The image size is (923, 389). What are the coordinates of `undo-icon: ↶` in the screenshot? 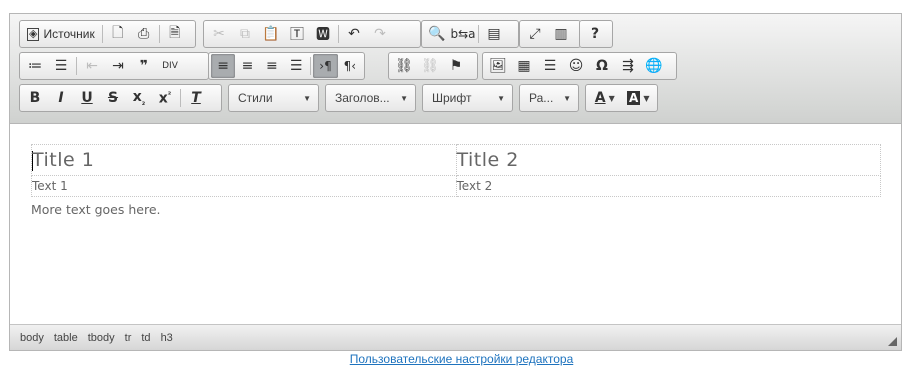 It's located at (354, 34).